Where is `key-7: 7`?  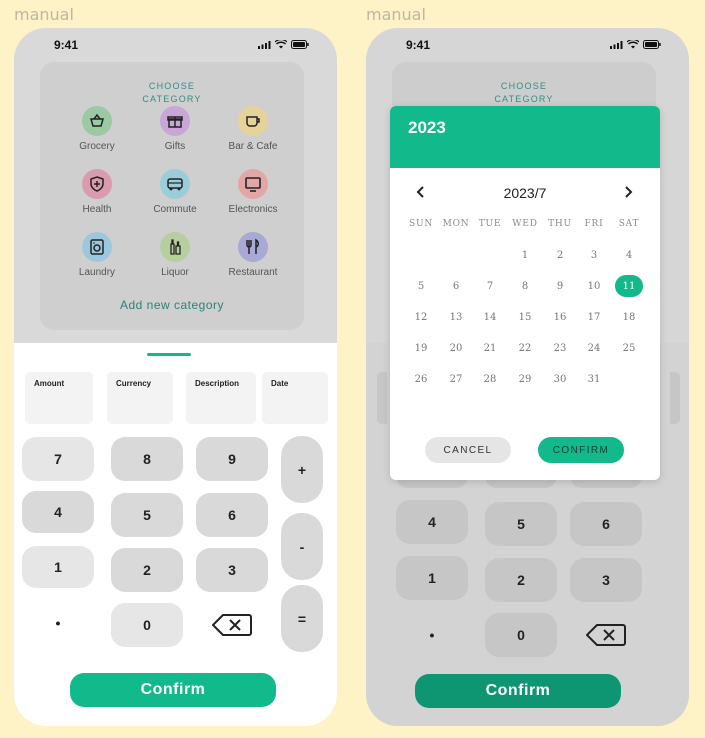 key-7: 7 is located at coordinates (58, 459).